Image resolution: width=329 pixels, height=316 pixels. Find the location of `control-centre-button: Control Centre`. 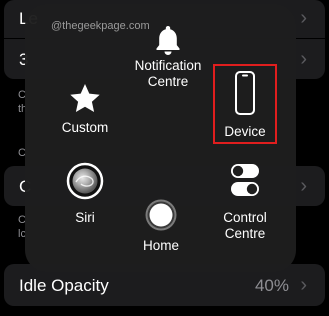

control-centre-button: Control Centre is located at coordinates (245, 202).